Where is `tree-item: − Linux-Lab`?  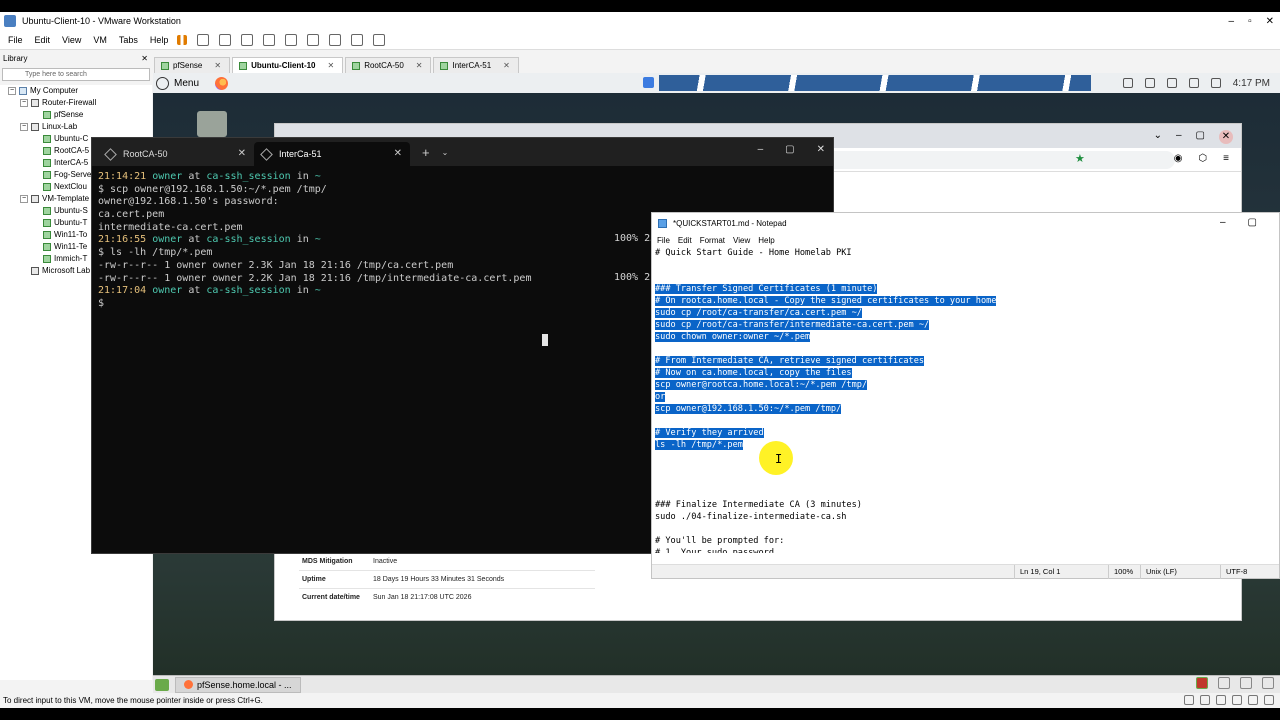
tree-item: − Linux-Lab is located at coordinates (76, 127).